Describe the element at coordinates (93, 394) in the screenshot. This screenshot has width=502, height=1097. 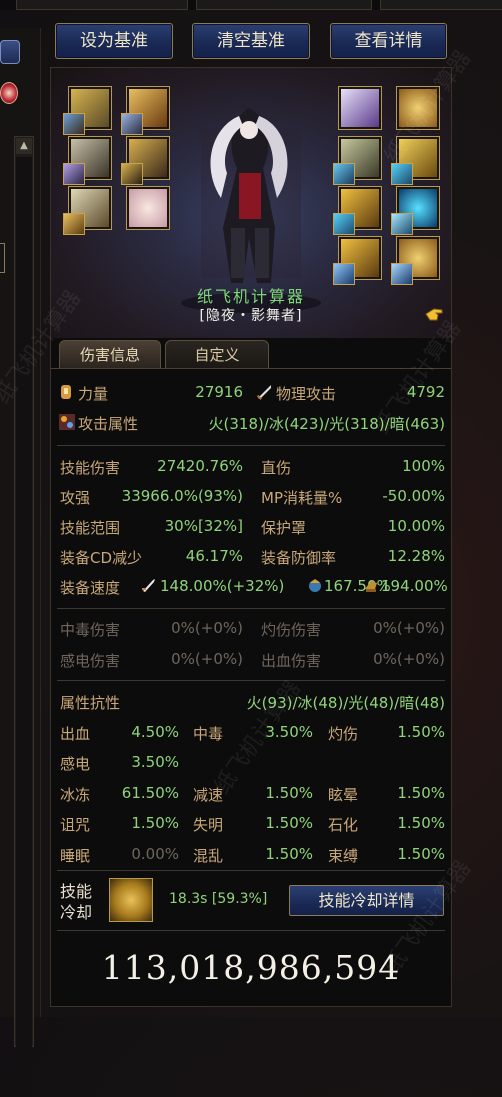
I see `strength-label: 力量` at that location.